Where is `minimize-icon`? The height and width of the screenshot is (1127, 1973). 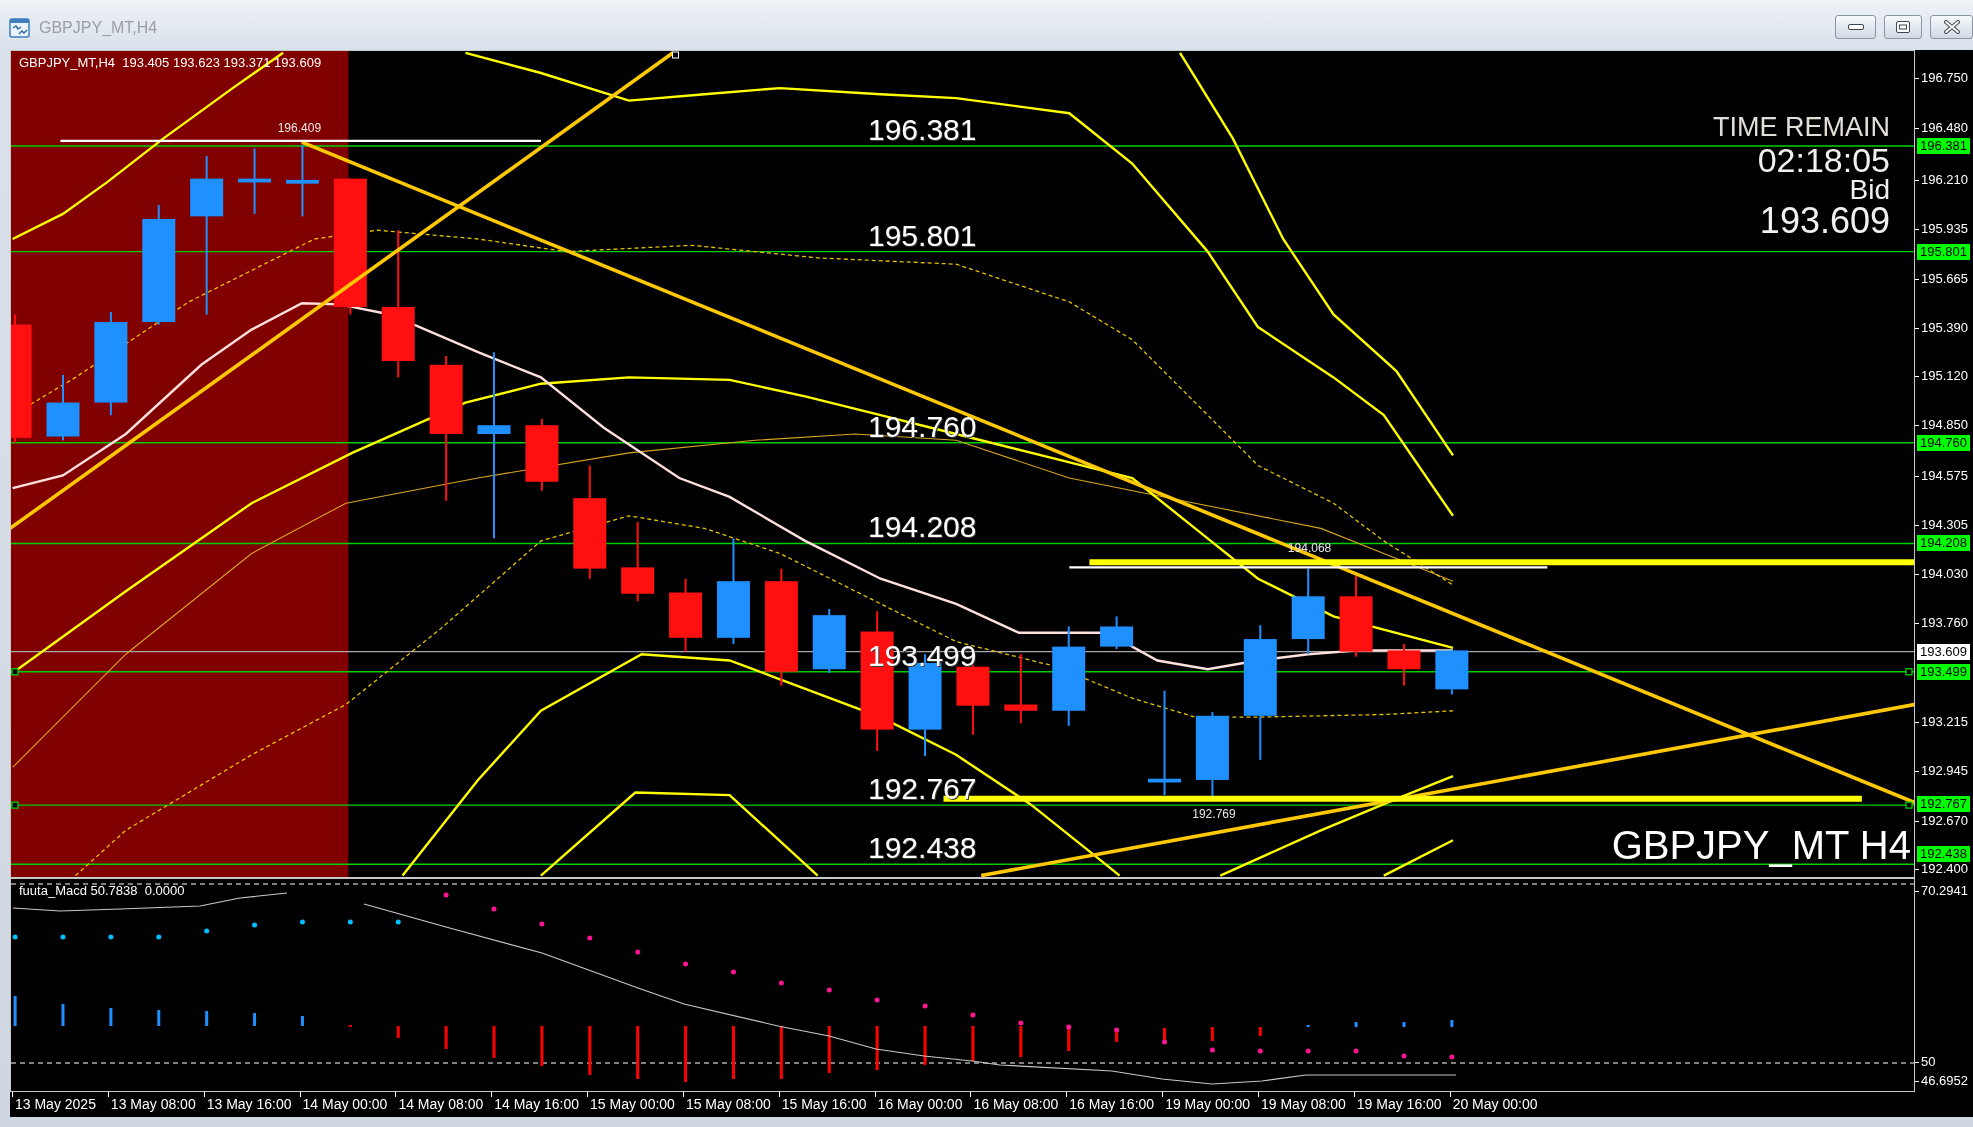
minimize-icon is located at coordinates (1855, 27).